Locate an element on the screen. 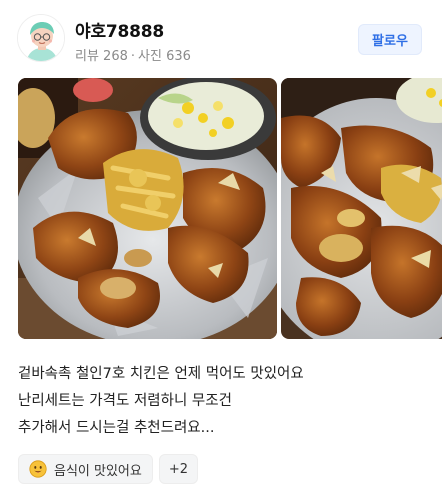 The height and width of the screenshot is (504, 442). tag-label: 음식이 맛있어요 is located at coordinates (98, 471).